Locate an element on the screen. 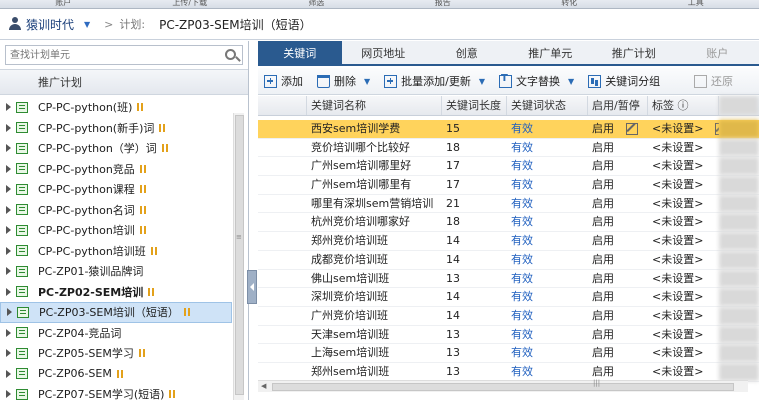  column-enabled: 启用/暂停 is located at coordinates (618, 105).